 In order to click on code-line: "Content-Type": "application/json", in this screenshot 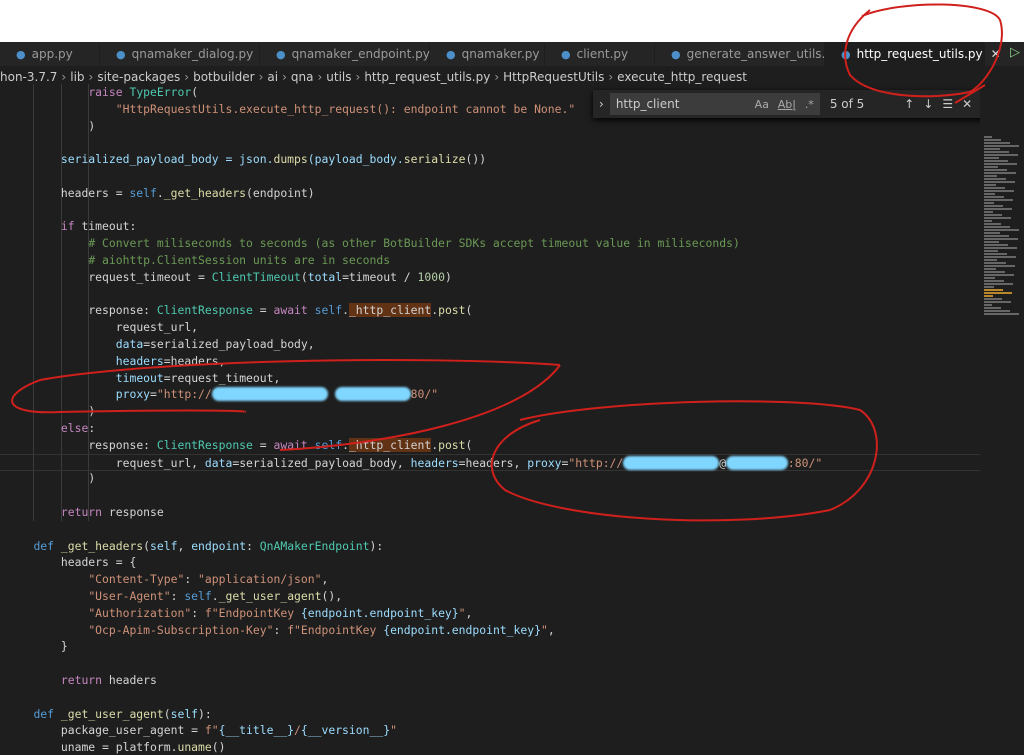, I will do `click(512, 579)`.